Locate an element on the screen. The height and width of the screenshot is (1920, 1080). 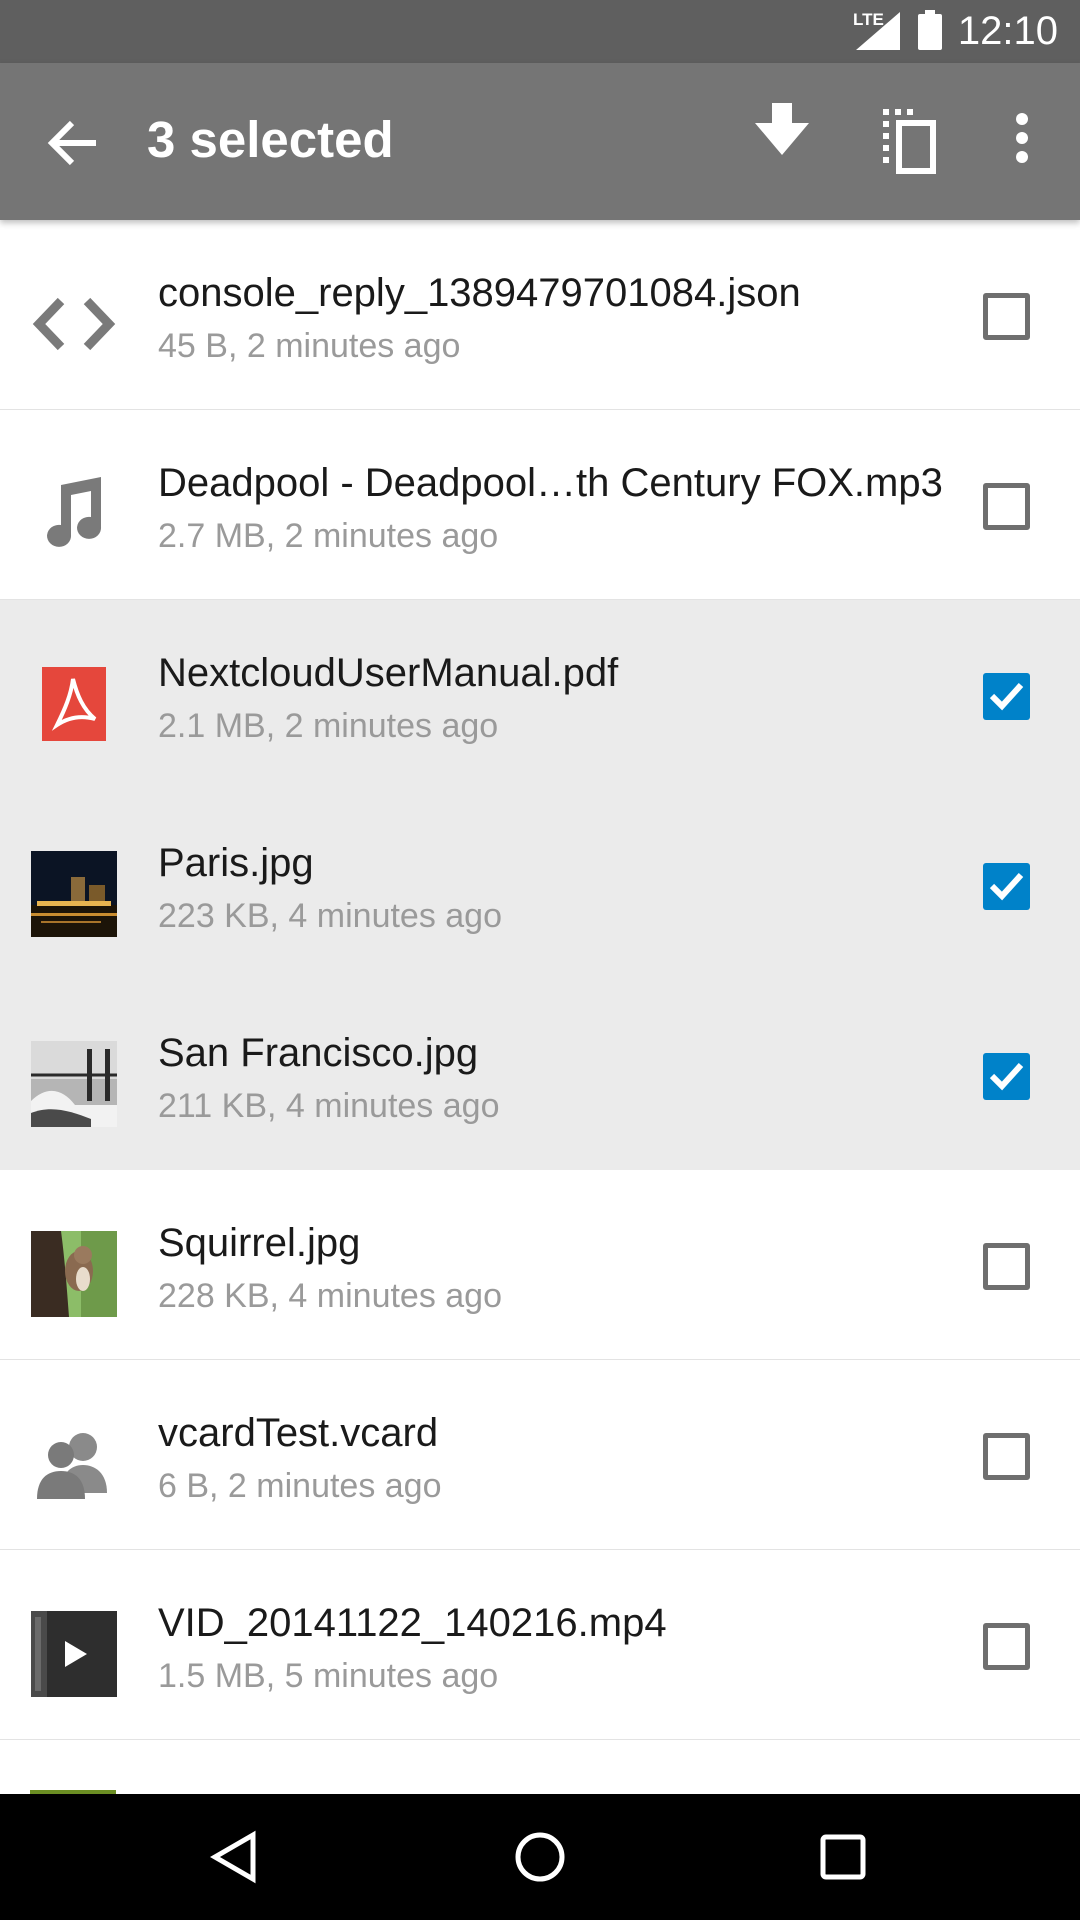
nav-home-button is located at coordinates (540, 1857).